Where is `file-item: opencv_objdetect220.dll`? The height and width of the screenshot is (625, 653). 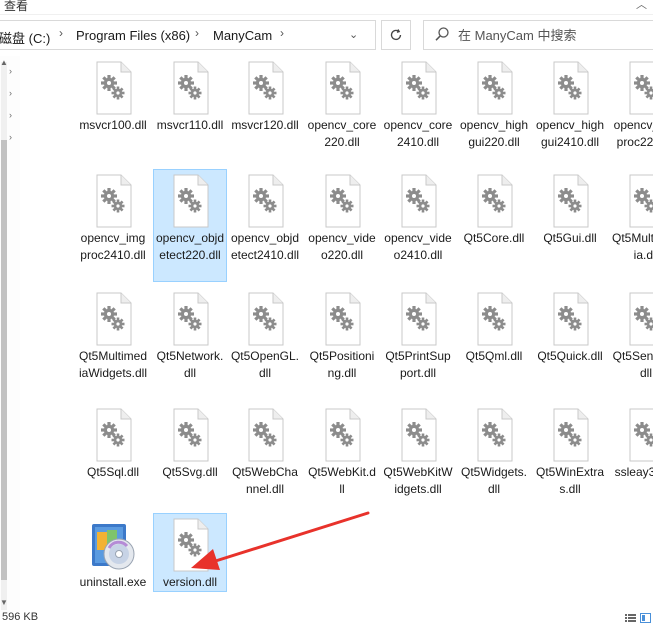
file-item: opencv_objdetect220.dll is located at coordinates (190, 225).